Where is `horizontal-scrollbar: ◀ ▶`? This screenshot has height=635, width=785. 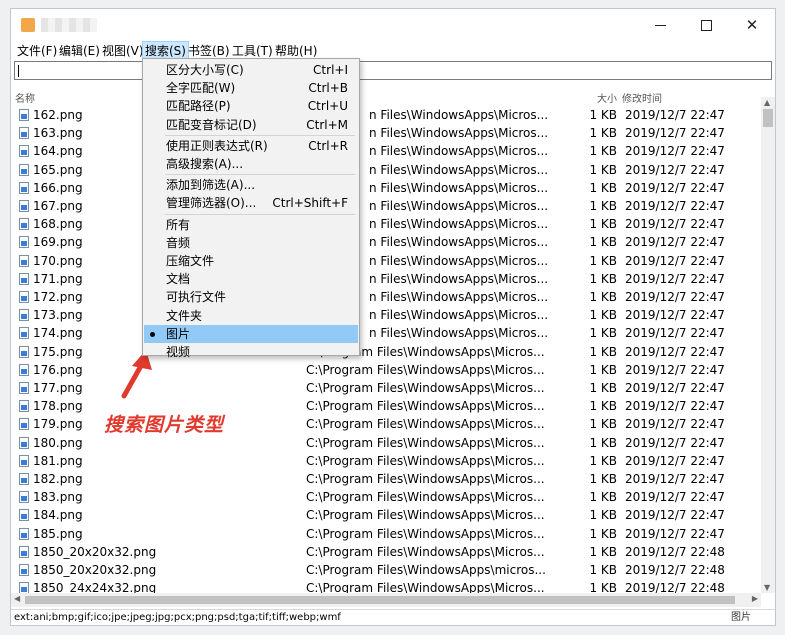
horizontal-scrollbar: ◀ ▶ is located at coordinates (386, 600).